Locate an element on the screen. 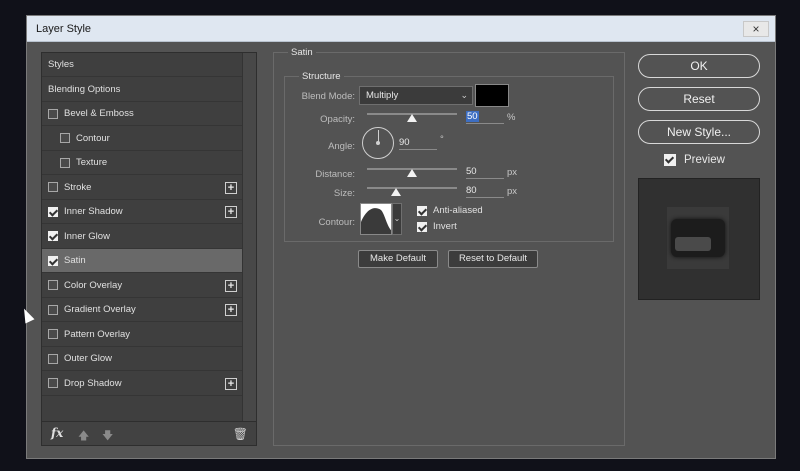 This screenshot has width=800, height=471. make-default-button: Make Default is located at coordinates (398, 259).